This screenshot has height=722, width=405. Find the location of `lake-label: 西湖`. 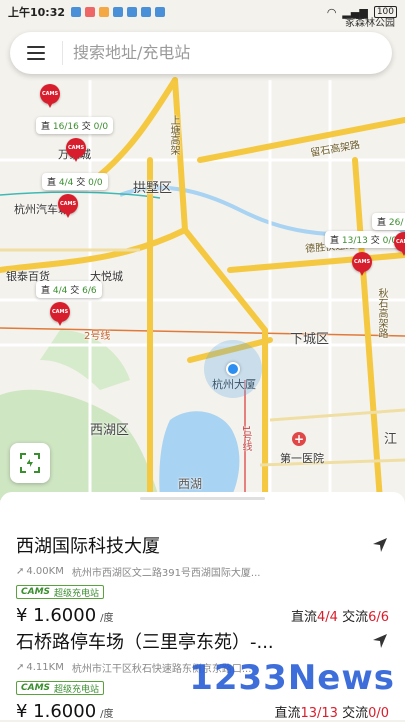

lake-label: 西湖 is located at coordinates (190, 484).